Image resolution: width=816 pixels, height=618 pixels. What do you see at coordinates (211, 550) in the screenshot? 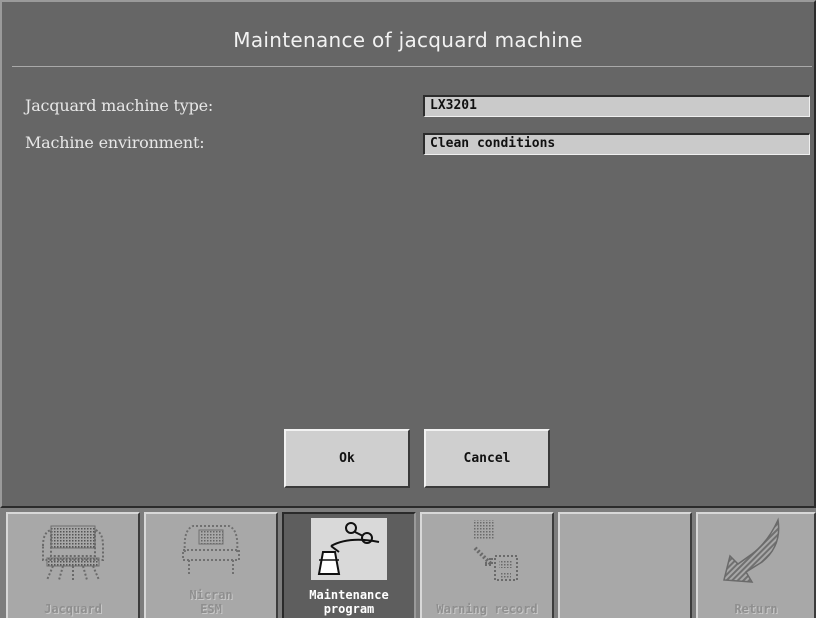
I see `nicran-esm-icon` at bounding box center [211, 550].